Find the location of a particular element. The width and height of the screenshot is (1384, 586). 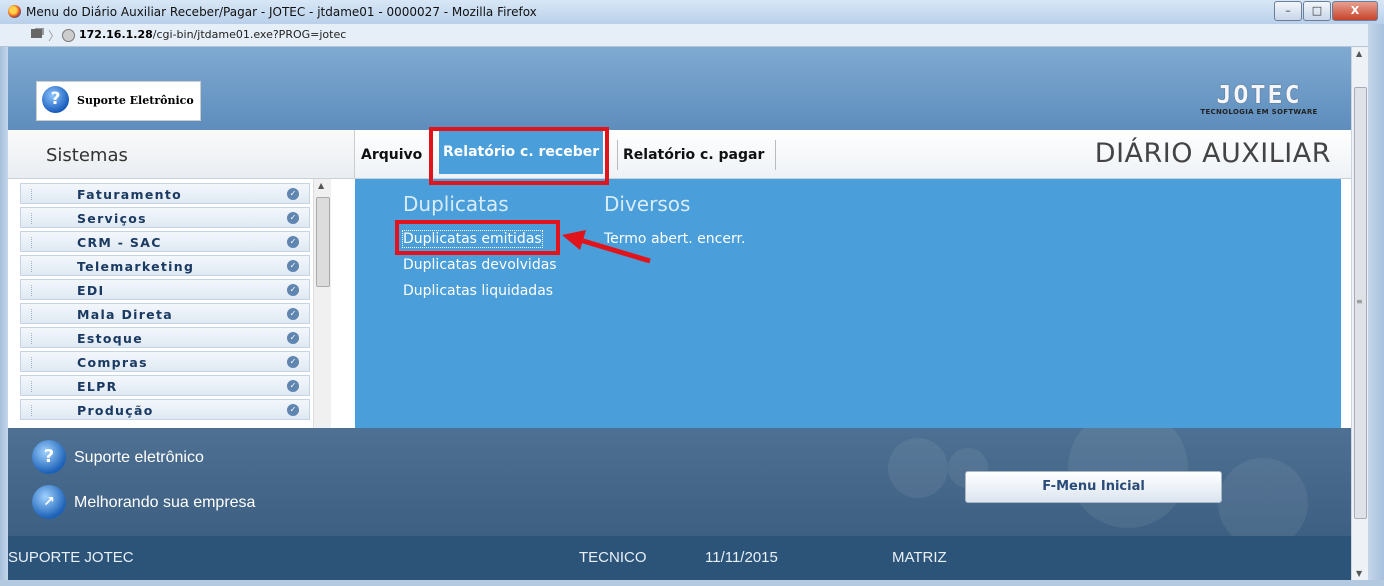

menu-inicial-button: F-Menu Inicial is located at coordinates (1093, 487).